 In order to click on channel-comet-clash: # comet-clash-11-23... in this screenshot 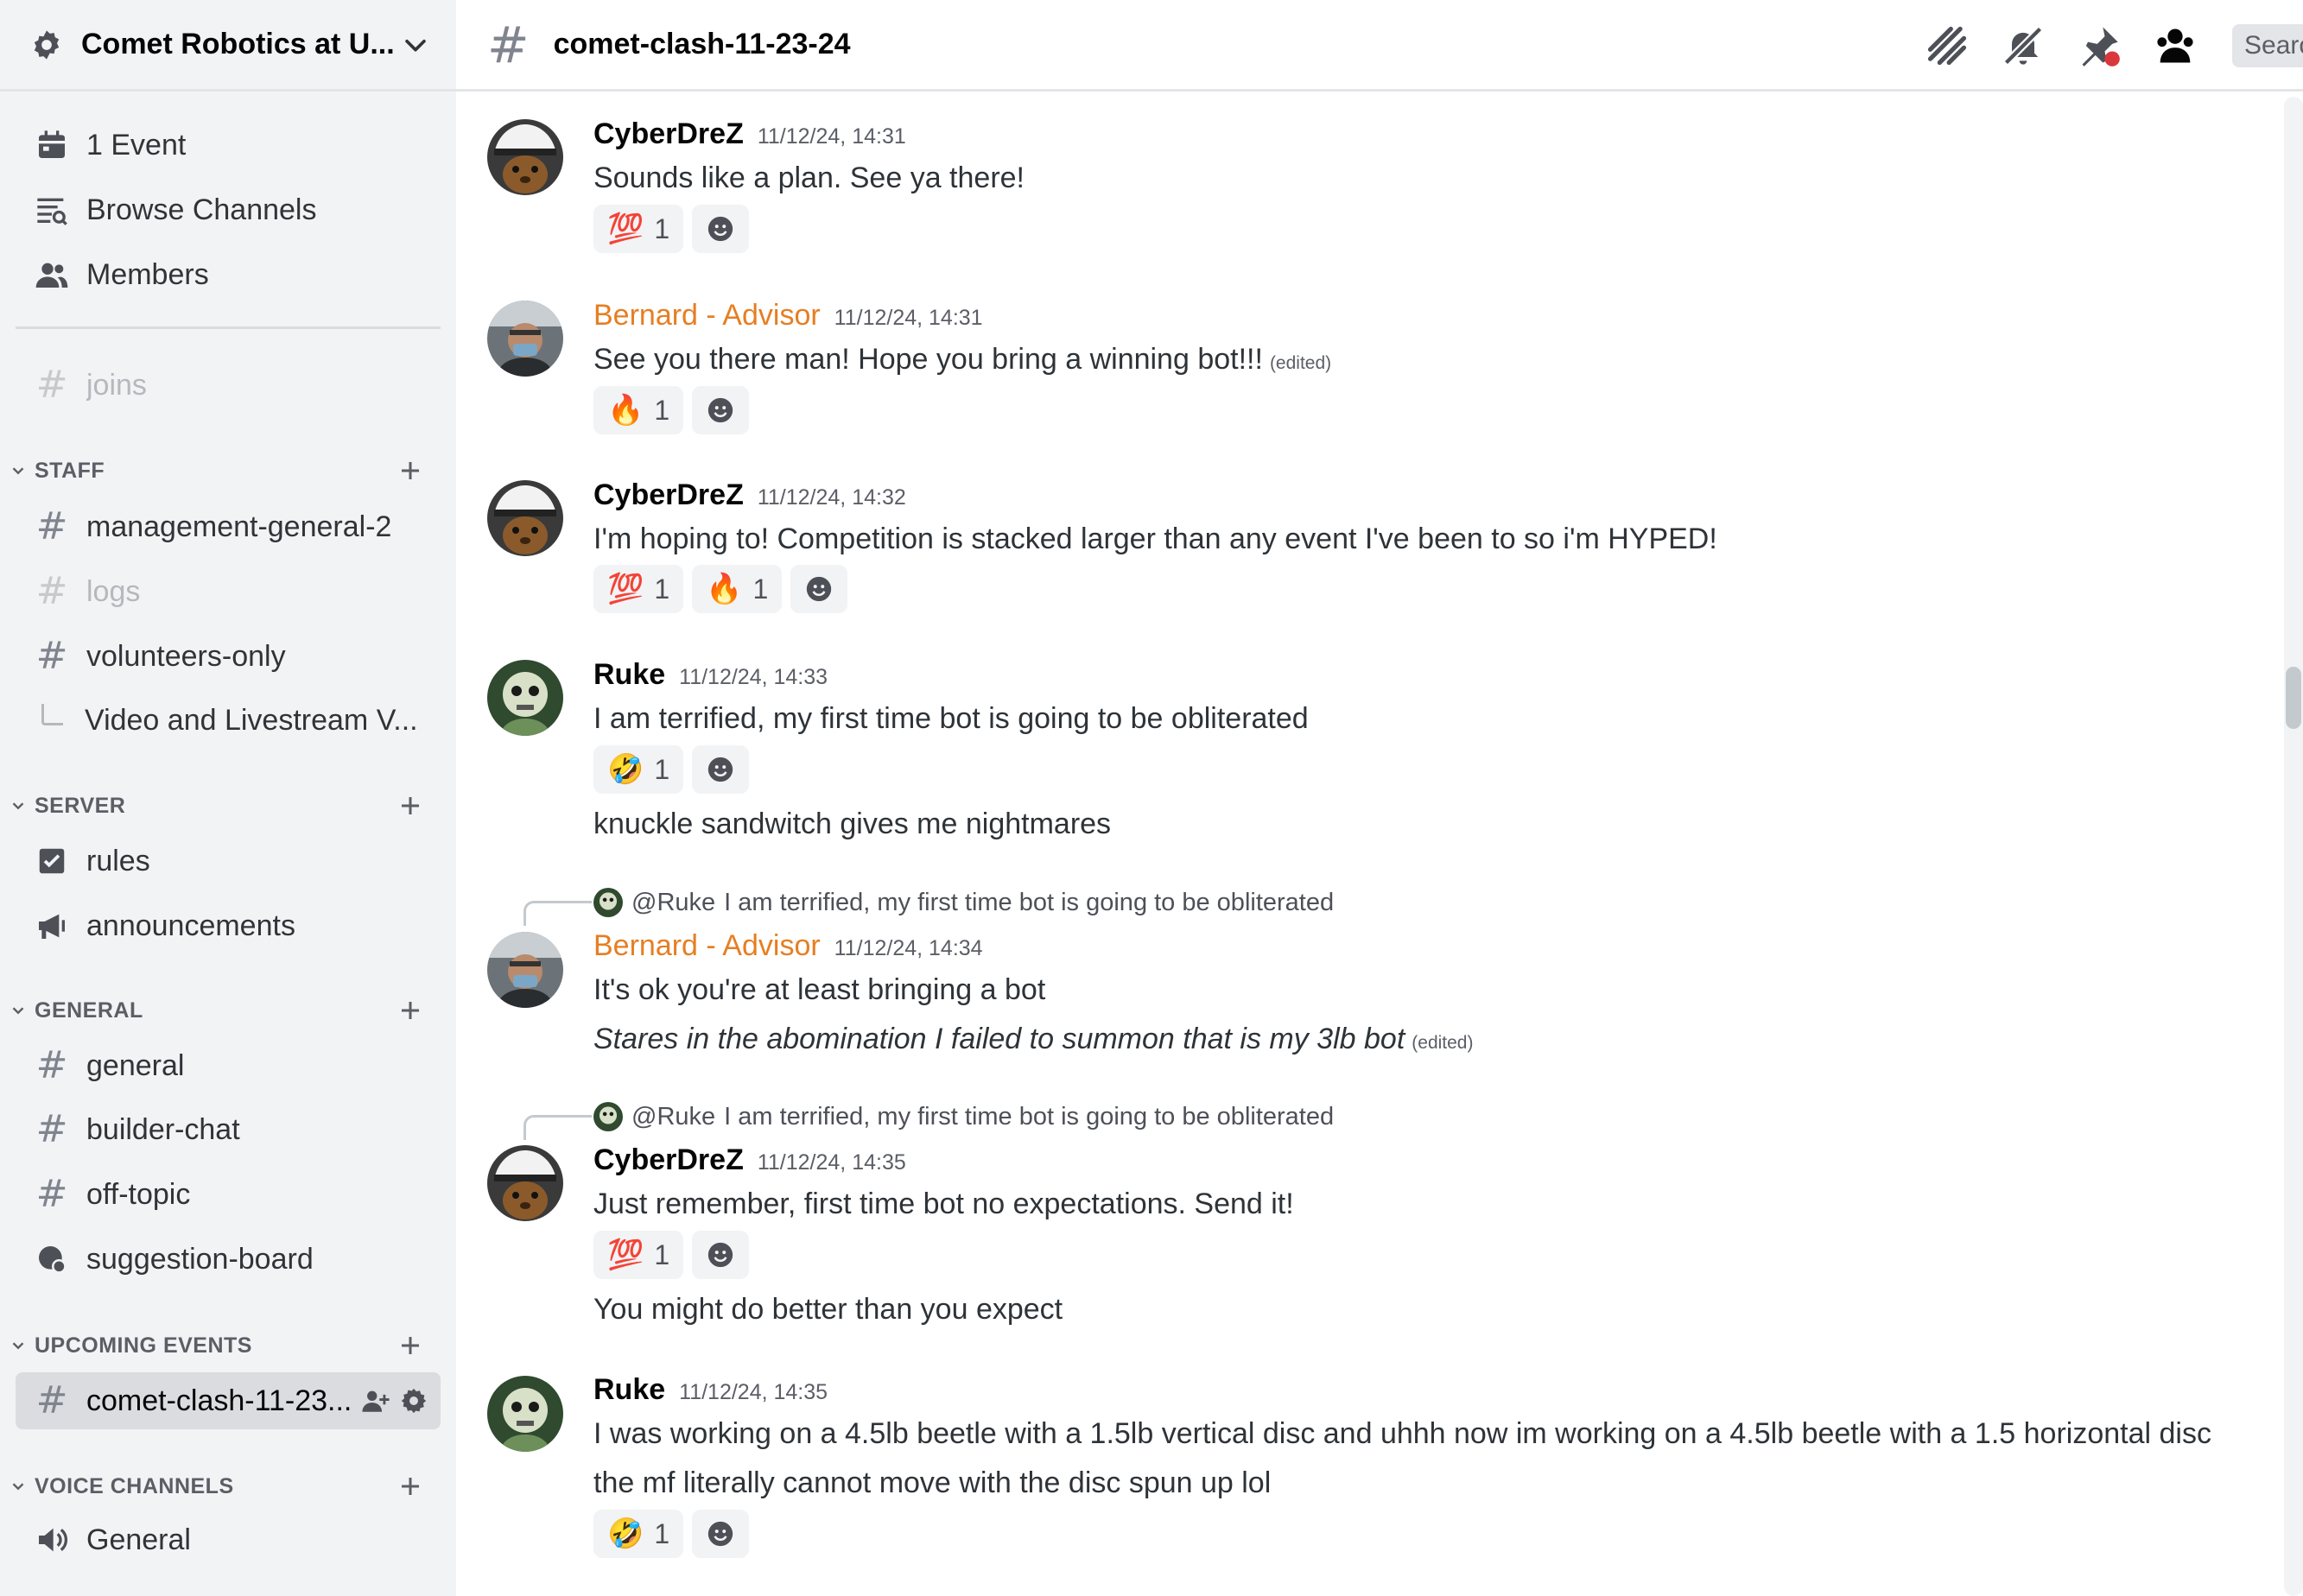, I will do `click(228, 1401)`.